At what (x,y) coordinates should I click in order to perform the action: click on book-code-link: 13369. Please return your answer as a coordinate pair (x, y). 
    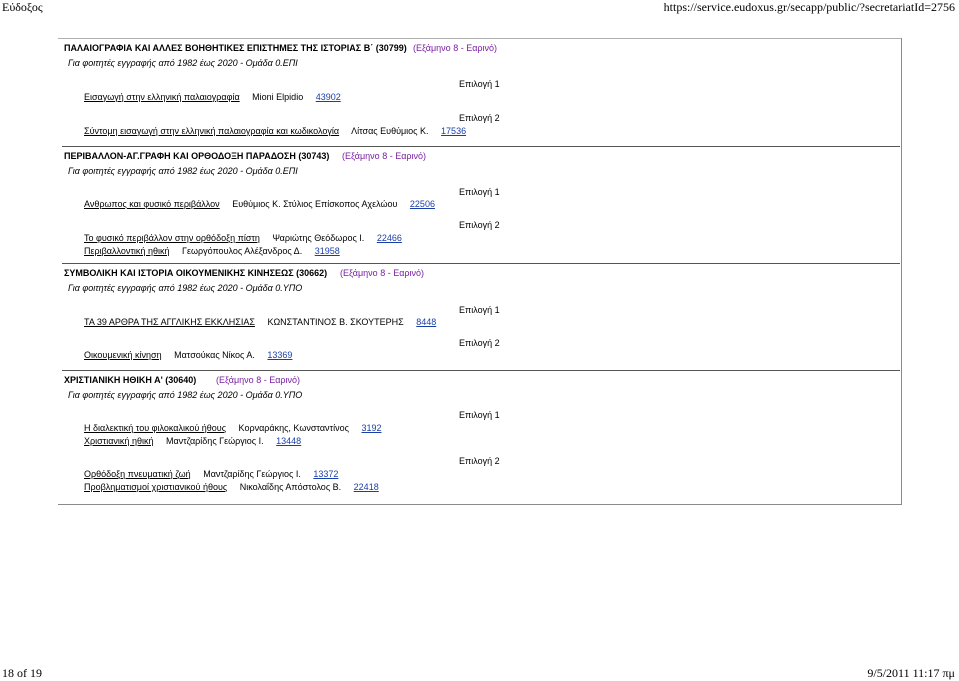
    Looking at the image, I should click on (279, 355).